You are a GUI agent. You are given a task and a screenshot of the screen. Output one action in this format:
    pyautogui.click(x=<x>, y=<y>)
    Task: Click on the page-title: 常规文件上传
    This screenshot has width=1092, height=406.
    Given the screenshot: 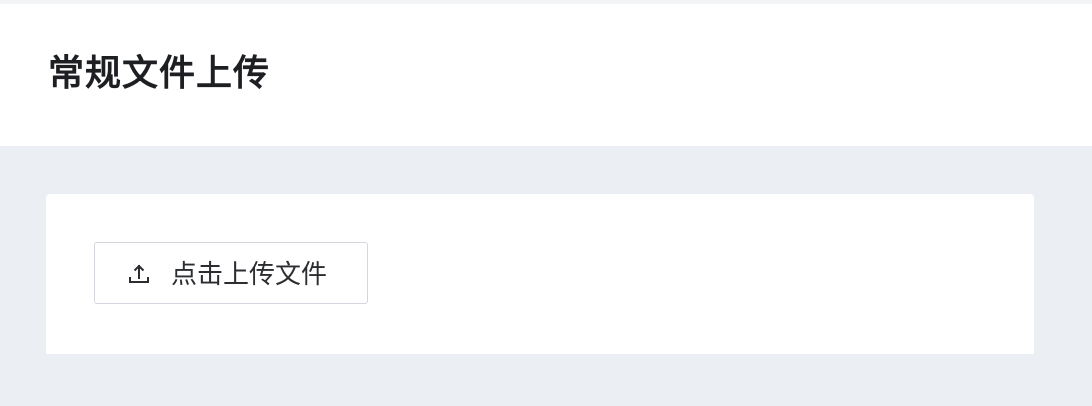 What is the action you would take?
    pyautogui.click(x=159, y=73)
    